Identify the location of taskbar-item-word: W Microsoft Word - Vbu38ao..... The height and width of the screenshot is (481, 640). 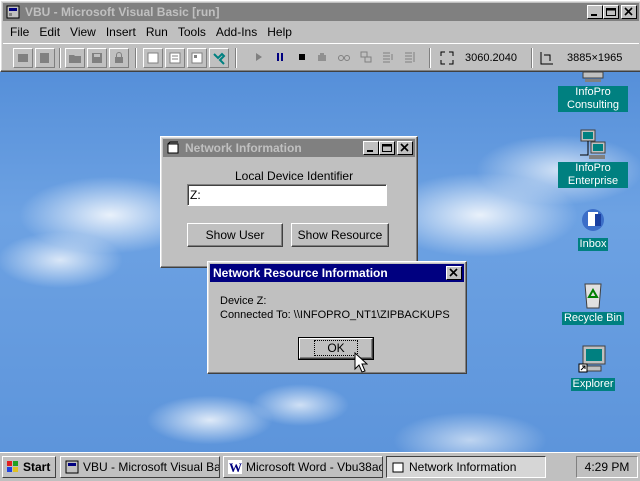
(303, 467).